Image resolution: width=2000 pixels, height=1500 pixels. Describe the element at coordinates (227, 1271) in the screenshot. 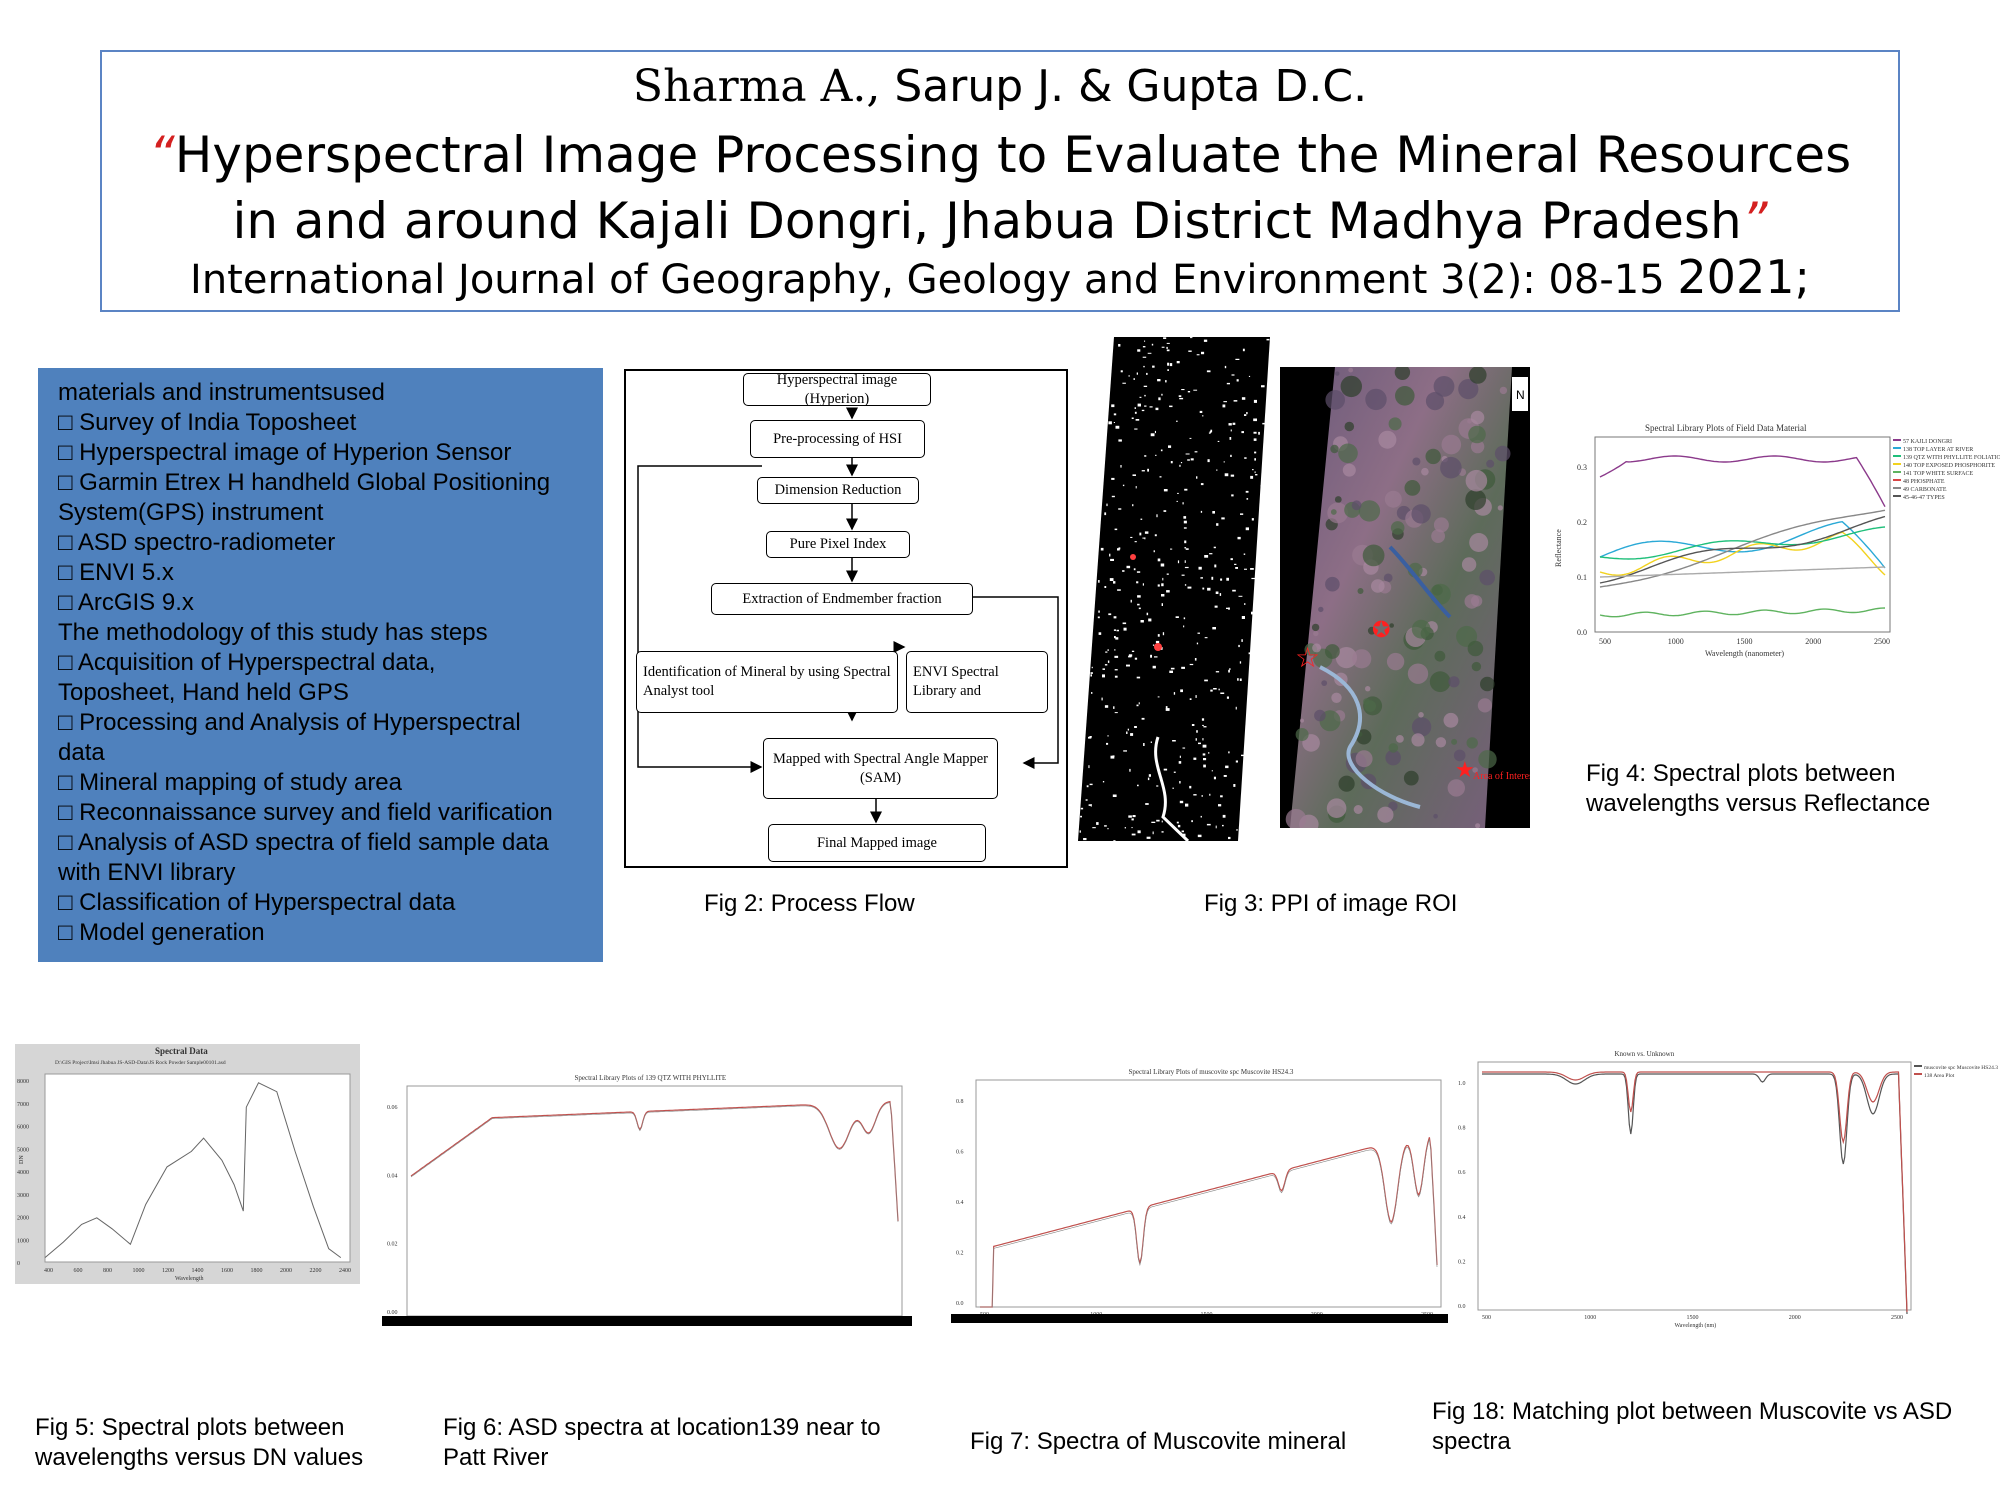

I see `fig5-xtick: 1600` at that location.